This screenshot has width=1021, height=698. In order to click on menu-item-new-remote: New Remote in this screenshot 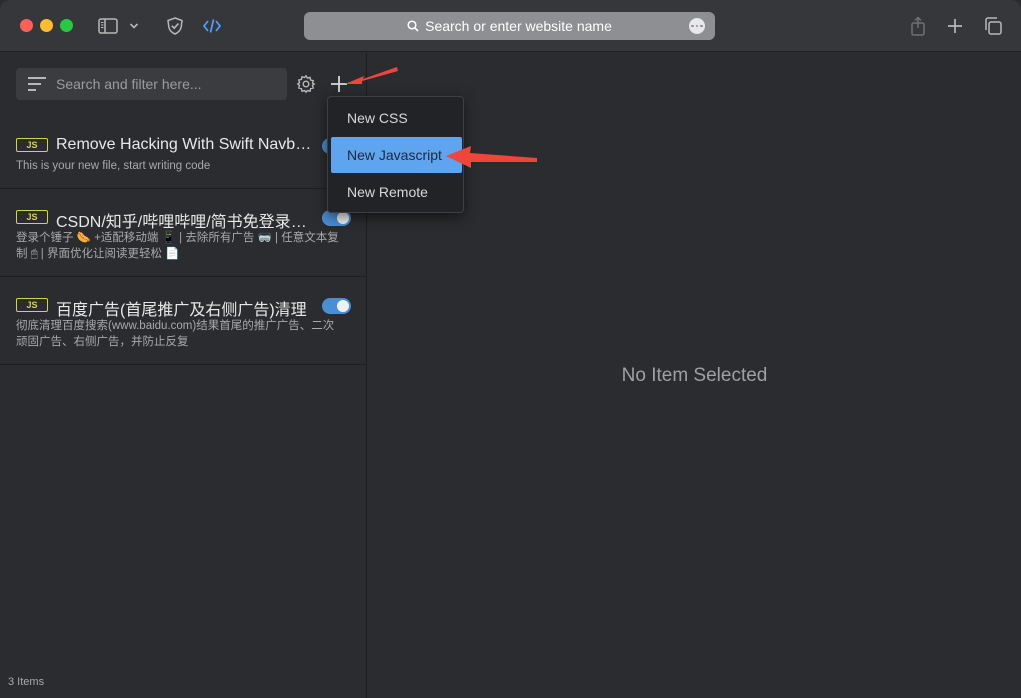, I will do `click(396, 192)`.